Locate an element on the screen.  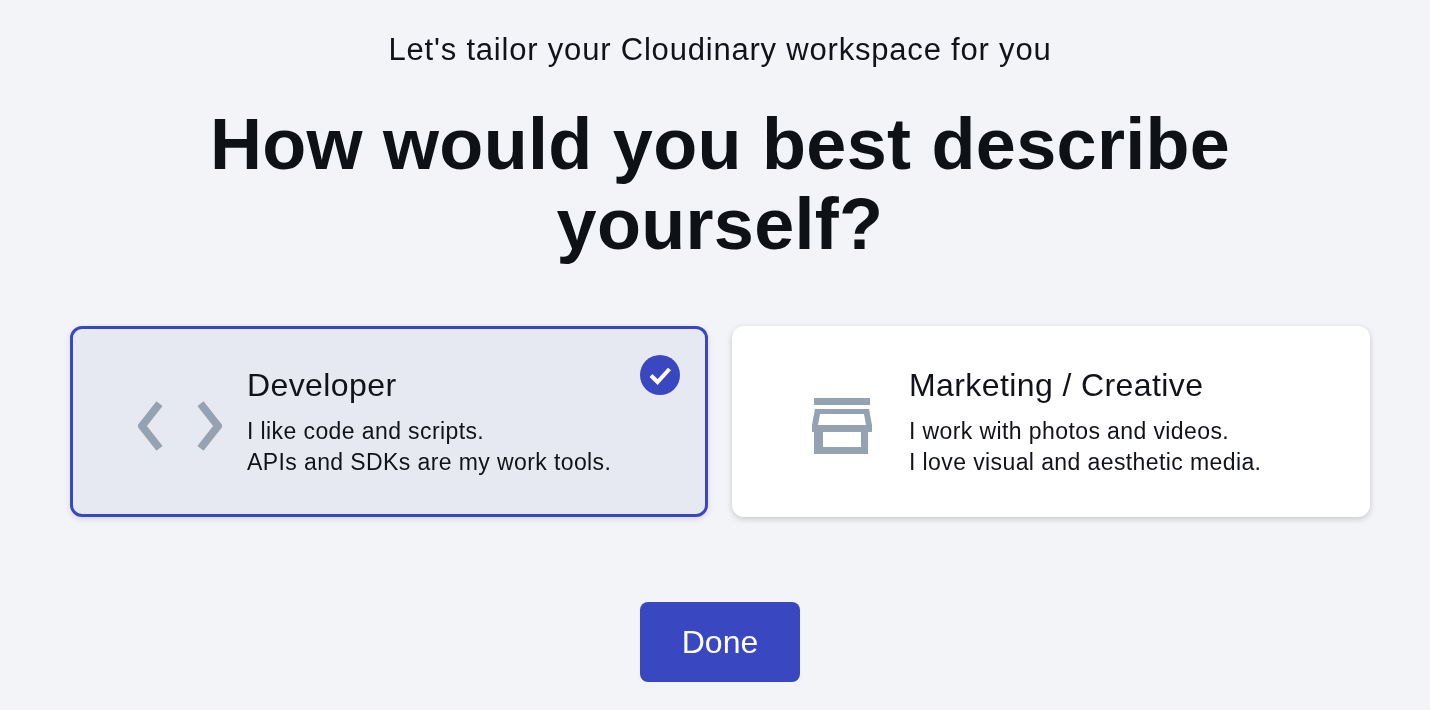
option-card: Marketing / Creative I work with photos and videos. I love visual and aesthetic media. is located at coordinates (1051, 421).